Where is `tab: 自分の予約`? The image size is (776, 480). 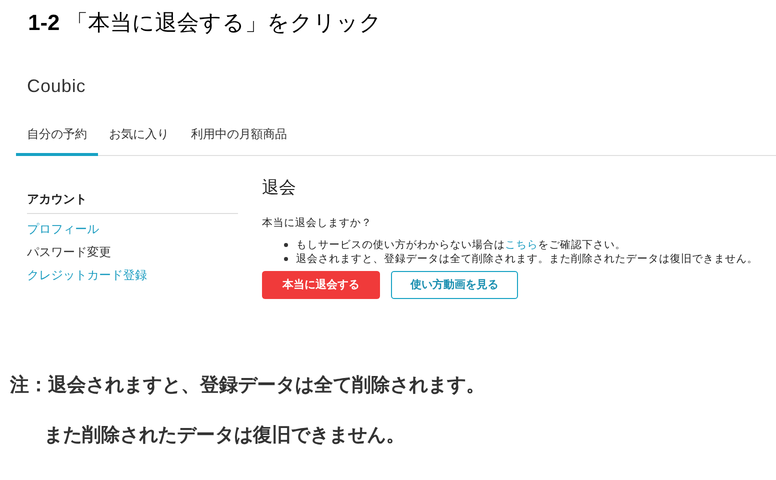
tab: 自分の予約 is located at coordinates (57, 135).